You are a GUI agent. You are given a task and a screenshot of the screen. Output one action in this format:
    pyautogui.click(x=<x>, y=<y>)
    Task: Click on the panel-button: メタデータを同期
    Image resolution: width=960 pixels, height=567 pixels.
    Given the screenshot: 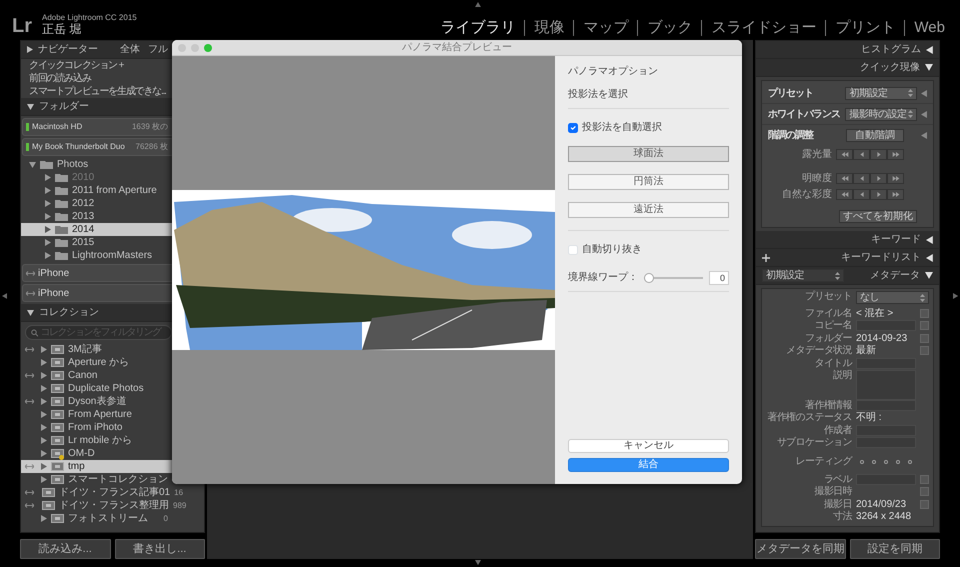 What is the action you would take?
    pyautogui.click(x=800, y=549)
    